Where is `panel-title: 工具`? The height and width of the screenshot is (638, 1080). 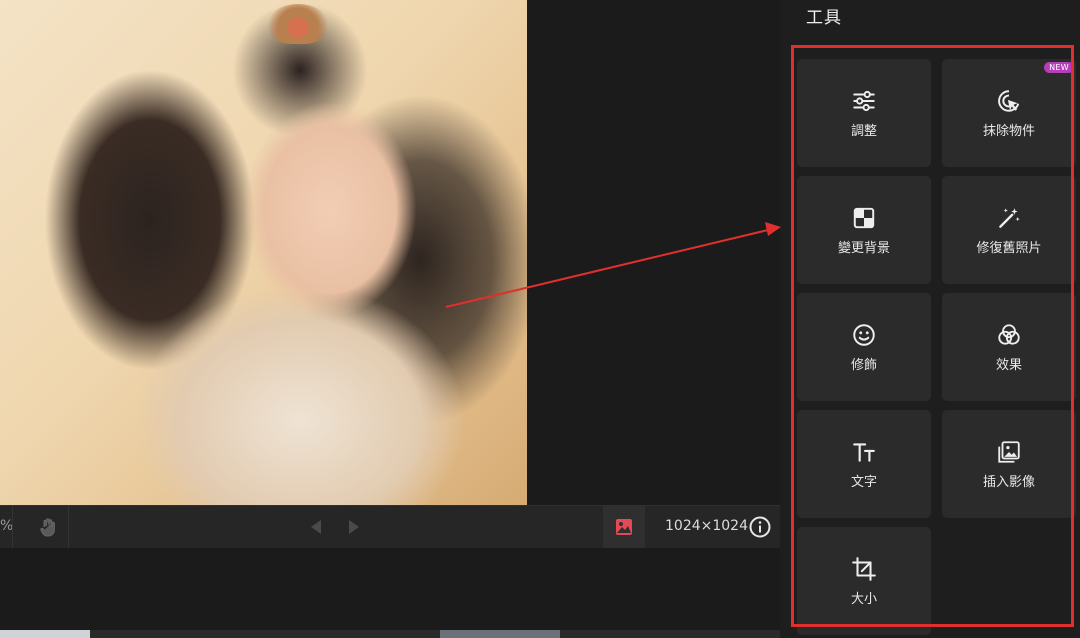
panel-title: 工具 is located at coordinates (824, 18).